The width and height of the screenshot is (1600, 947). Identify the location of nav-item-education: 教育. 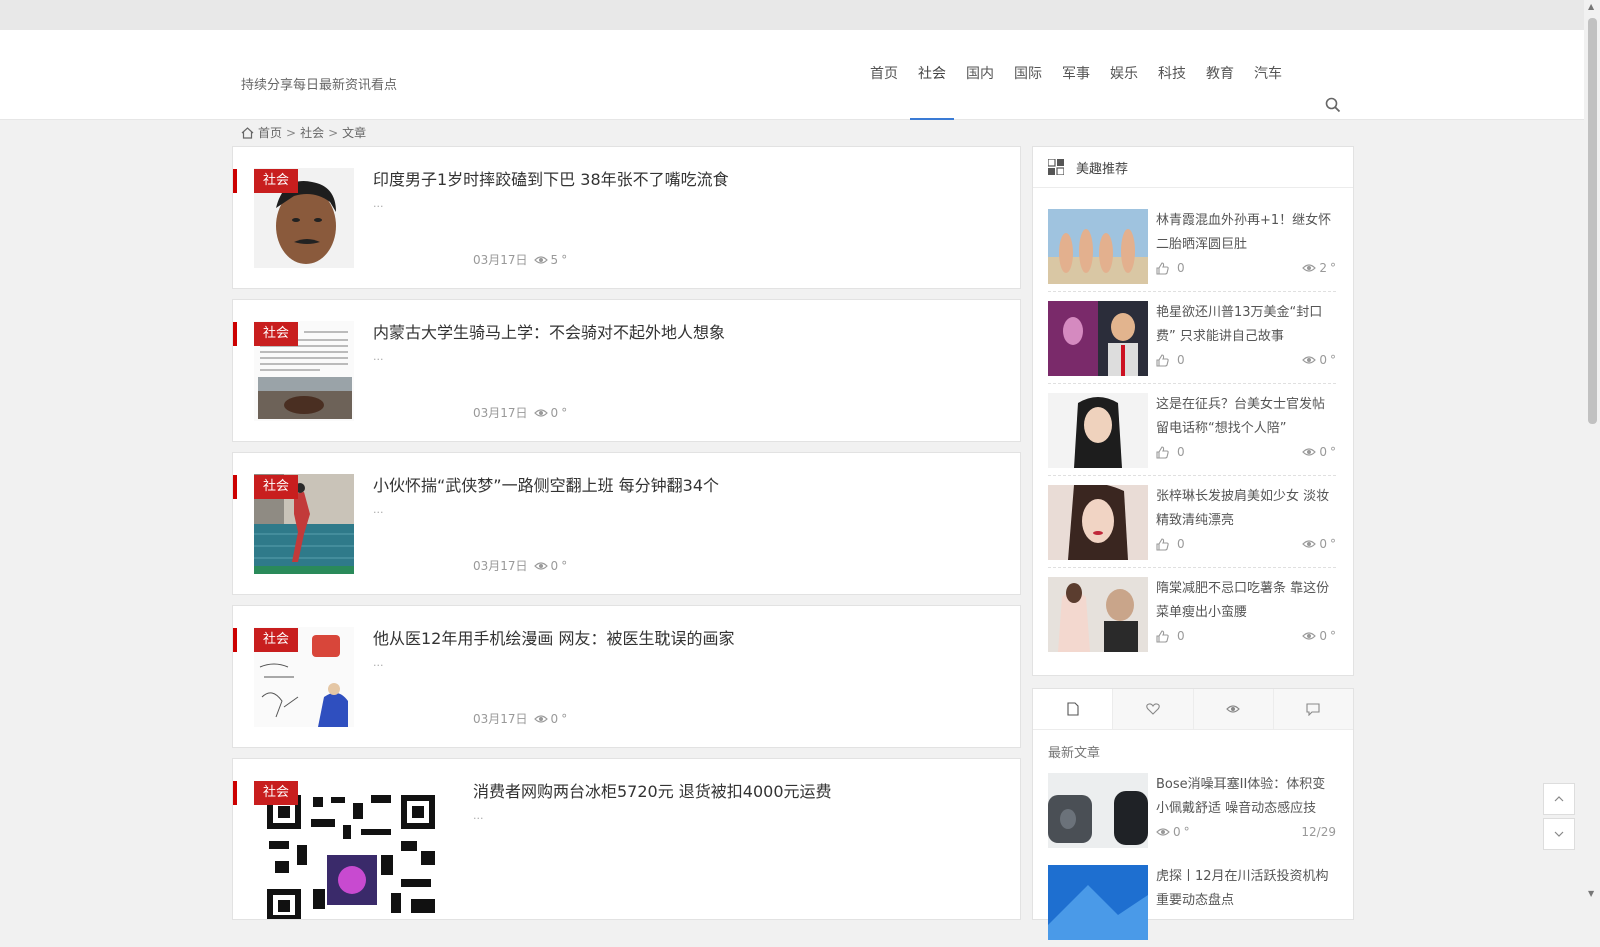
(1220, 90).